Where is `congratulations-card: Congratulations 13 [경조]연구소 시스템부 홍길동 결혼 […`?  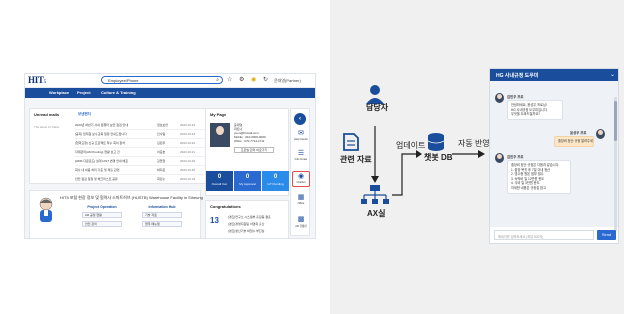 congratulations-card: Congratulations 13 [경조]연구소 시스템부 홍길동 결혼 [… is located at coordinates (247, 219).